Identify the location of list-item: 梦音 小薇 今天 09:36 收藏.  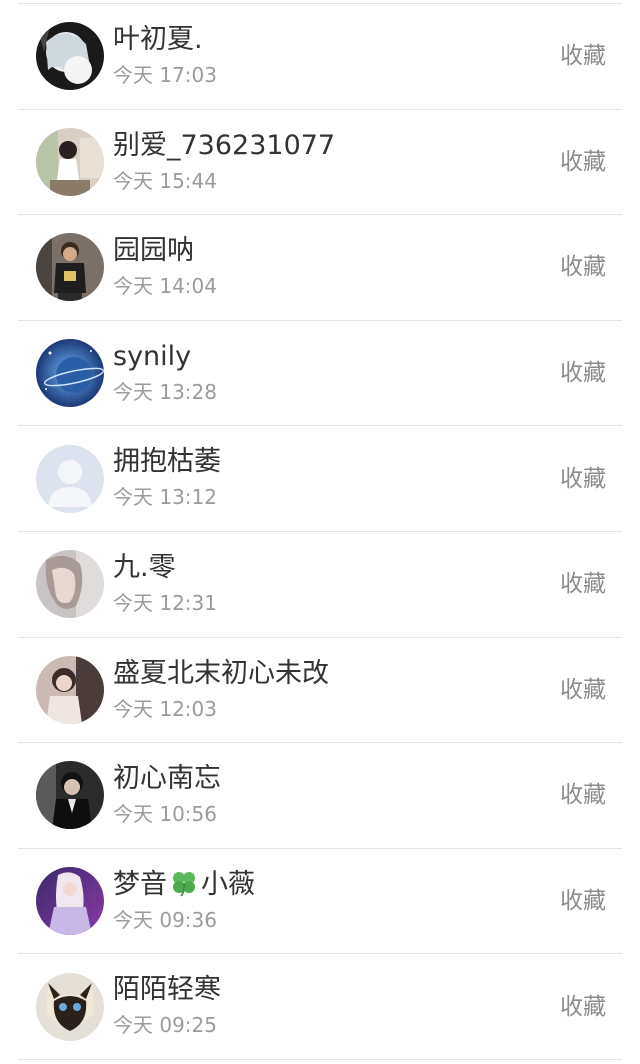
(320, 902).